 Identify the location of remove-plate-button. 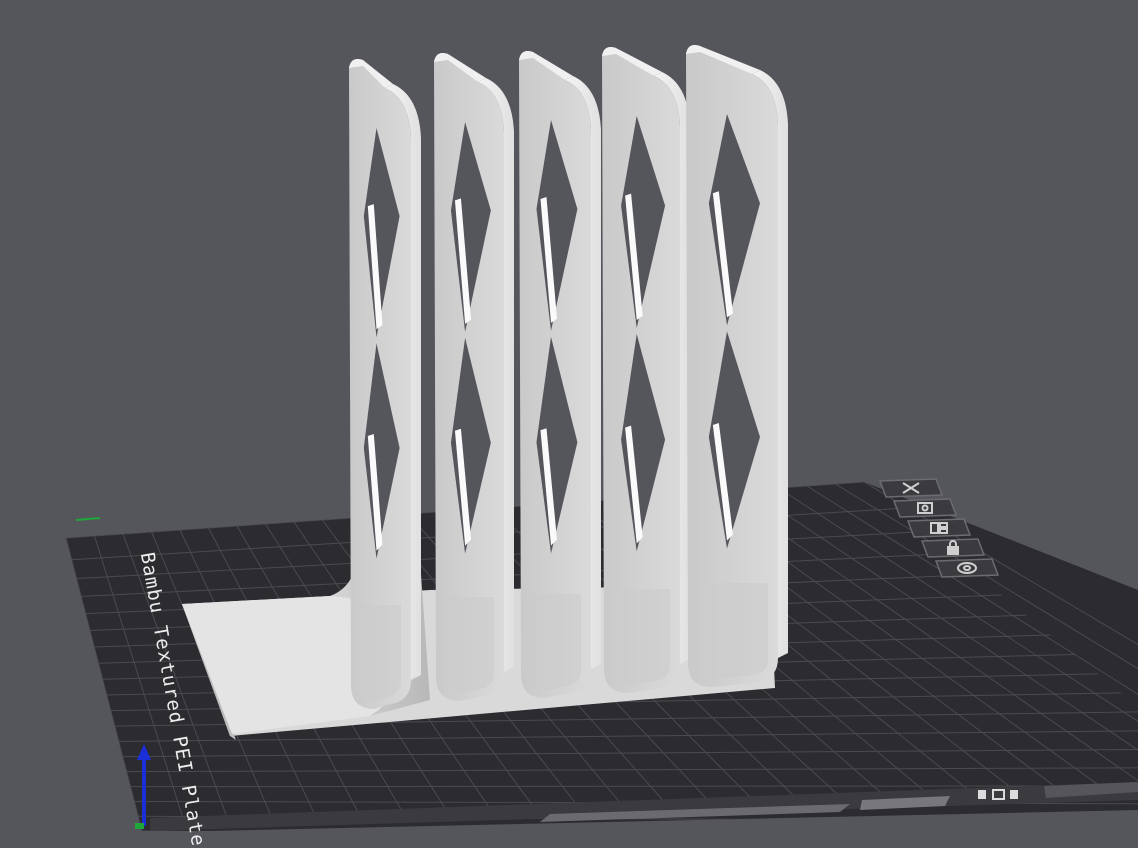
(911, 488).